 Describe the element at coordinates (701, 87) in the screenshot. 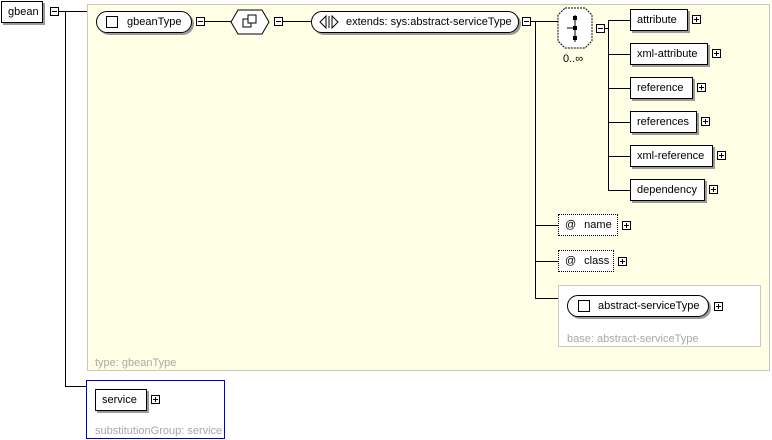

I see `reference-expand-icon` at that location.